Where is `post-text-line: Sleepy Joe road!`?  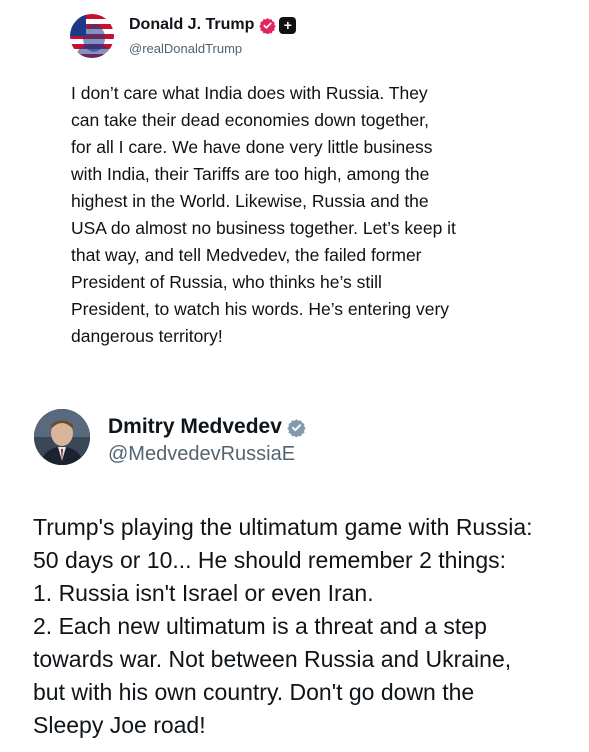 post-text-line: Sleepy Joe road! is located at coordinates (119, 725).